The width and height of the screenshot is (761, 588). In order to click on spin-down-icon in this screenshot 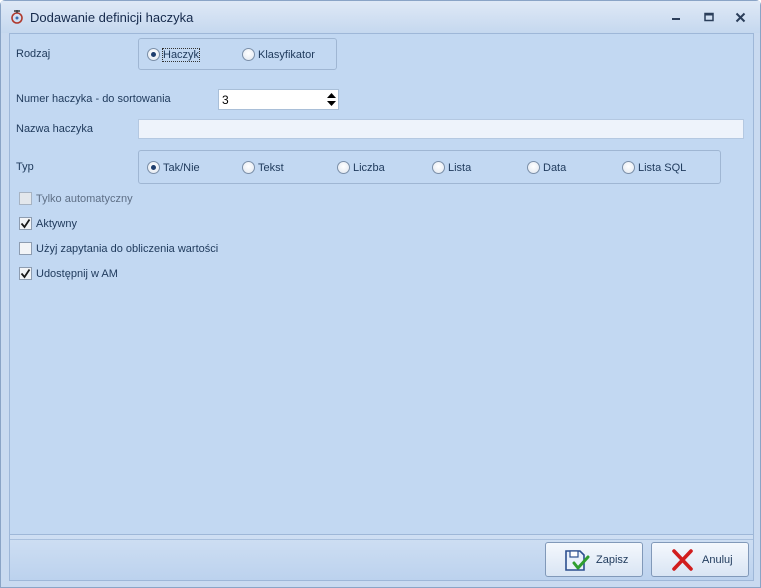, I will do `click(331, 103)`.